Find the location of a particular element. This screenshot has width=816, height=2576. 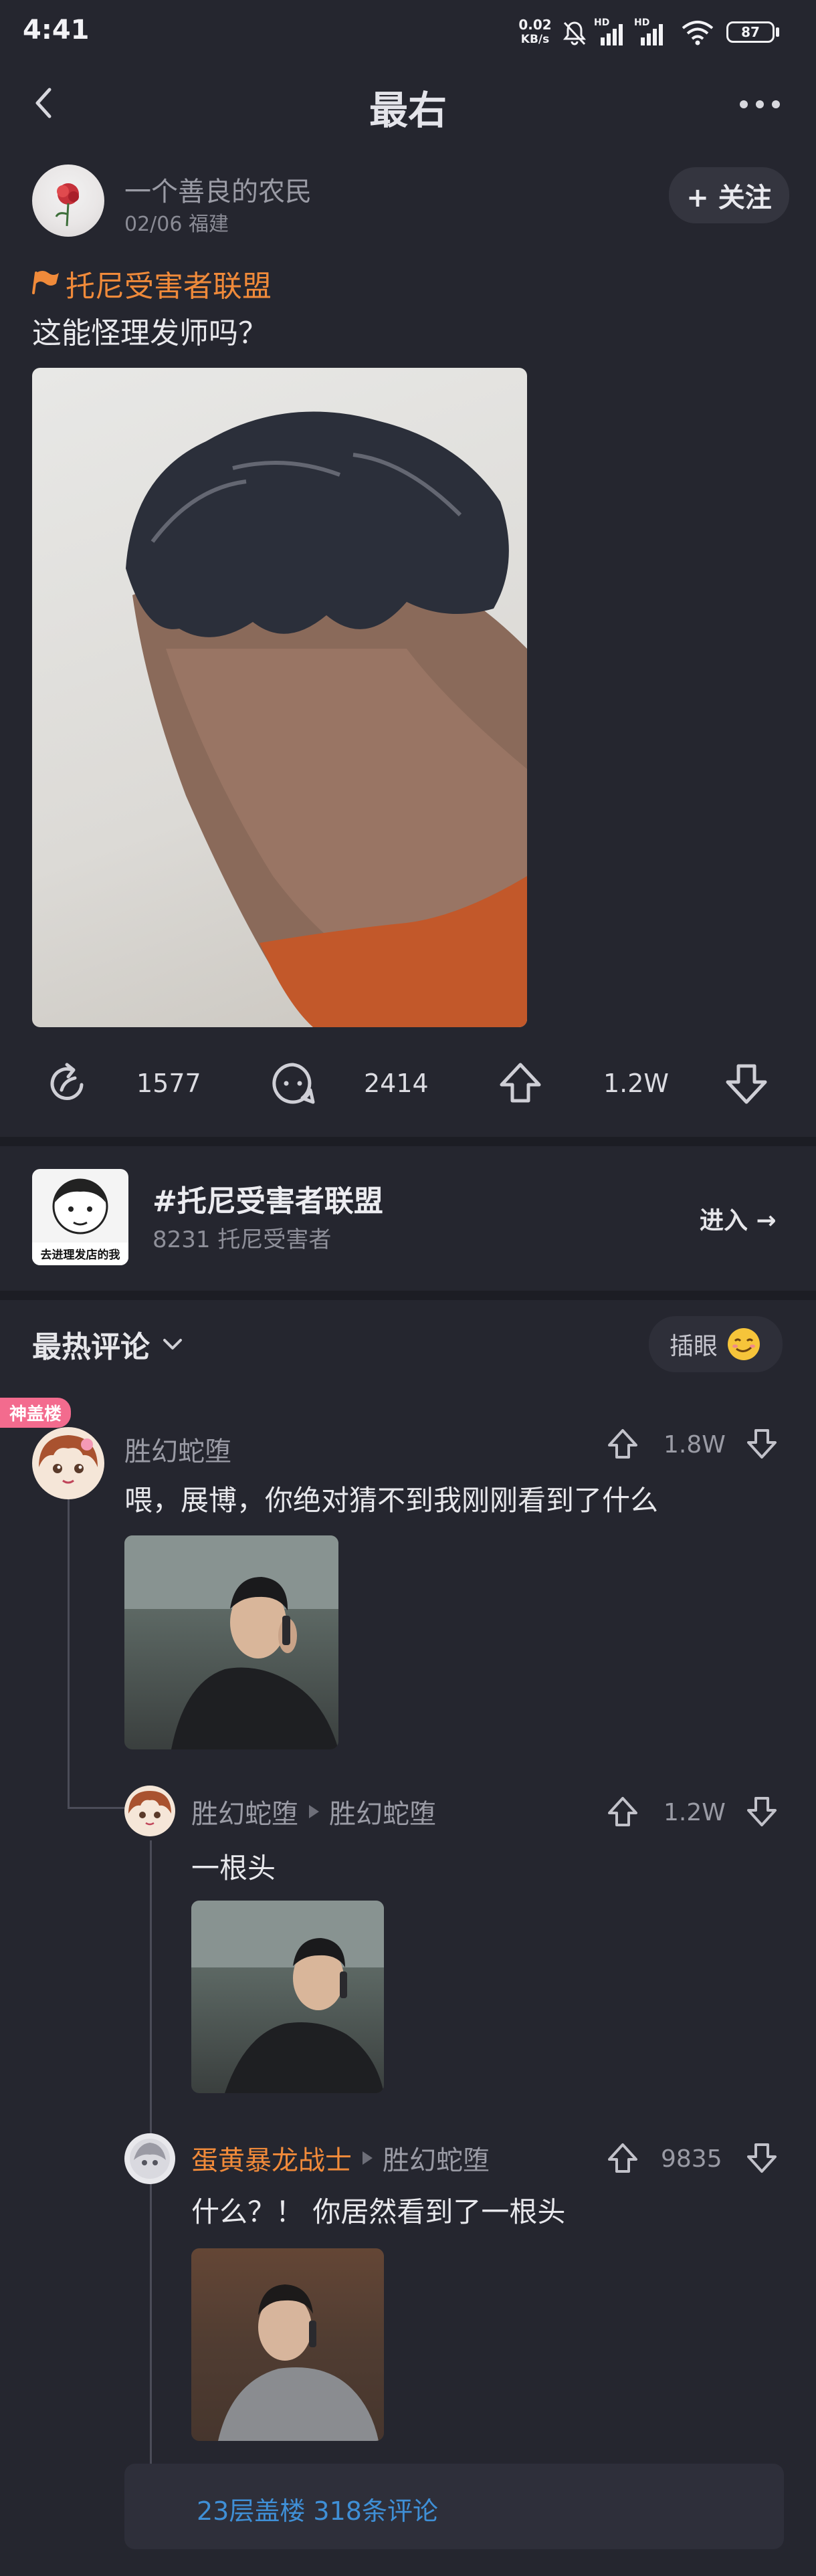

chevron-down-icon is located at coordinates (173, 1345).